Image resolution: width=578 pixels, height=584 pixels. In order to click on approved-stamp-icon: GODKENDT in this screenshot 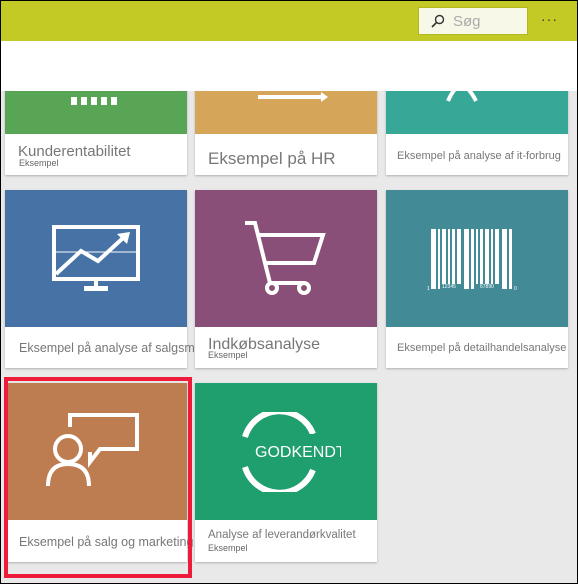, I will do `click(291, 451)`.